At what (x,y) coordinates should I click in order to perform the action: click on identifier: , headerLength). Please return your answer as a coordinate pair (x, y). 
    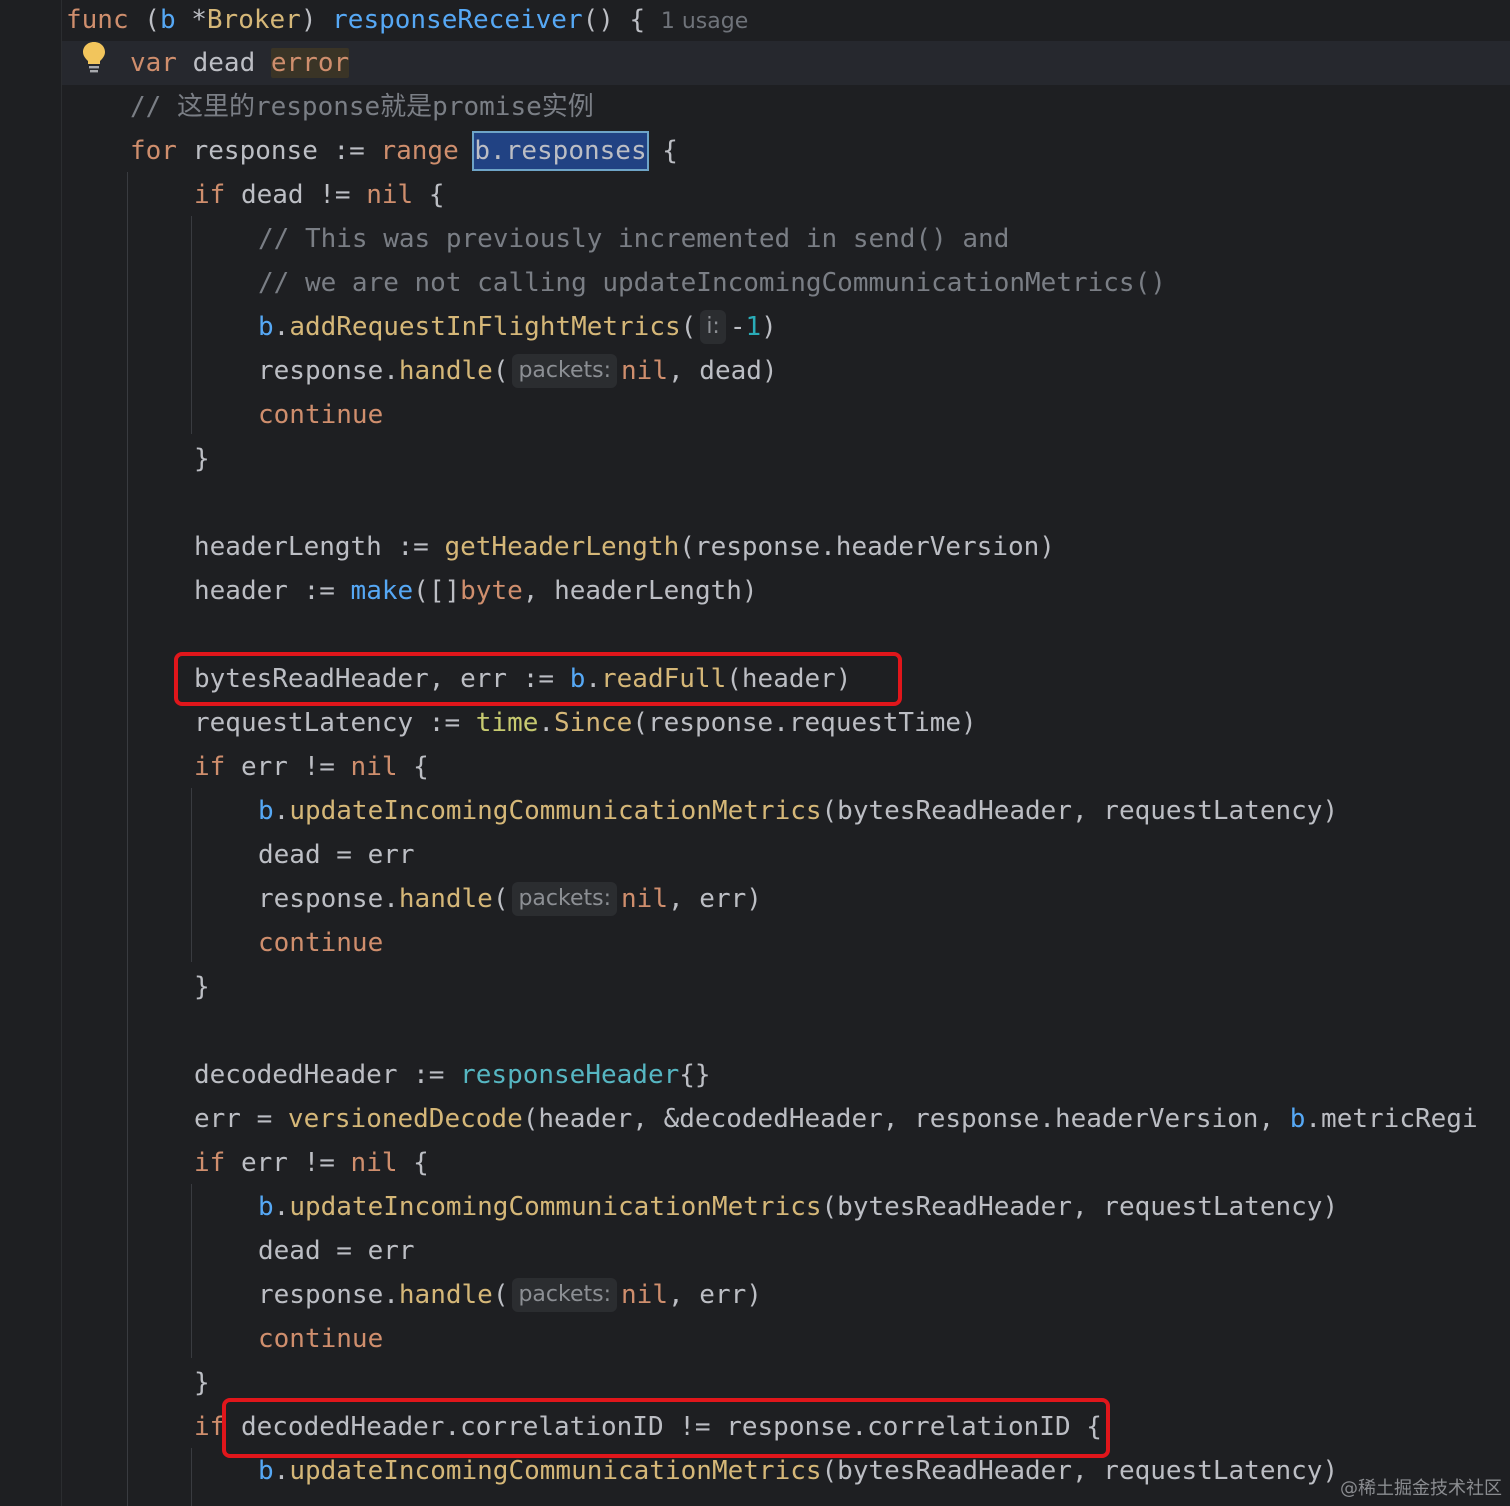
    Looking at the image, I should click on (640, 591).